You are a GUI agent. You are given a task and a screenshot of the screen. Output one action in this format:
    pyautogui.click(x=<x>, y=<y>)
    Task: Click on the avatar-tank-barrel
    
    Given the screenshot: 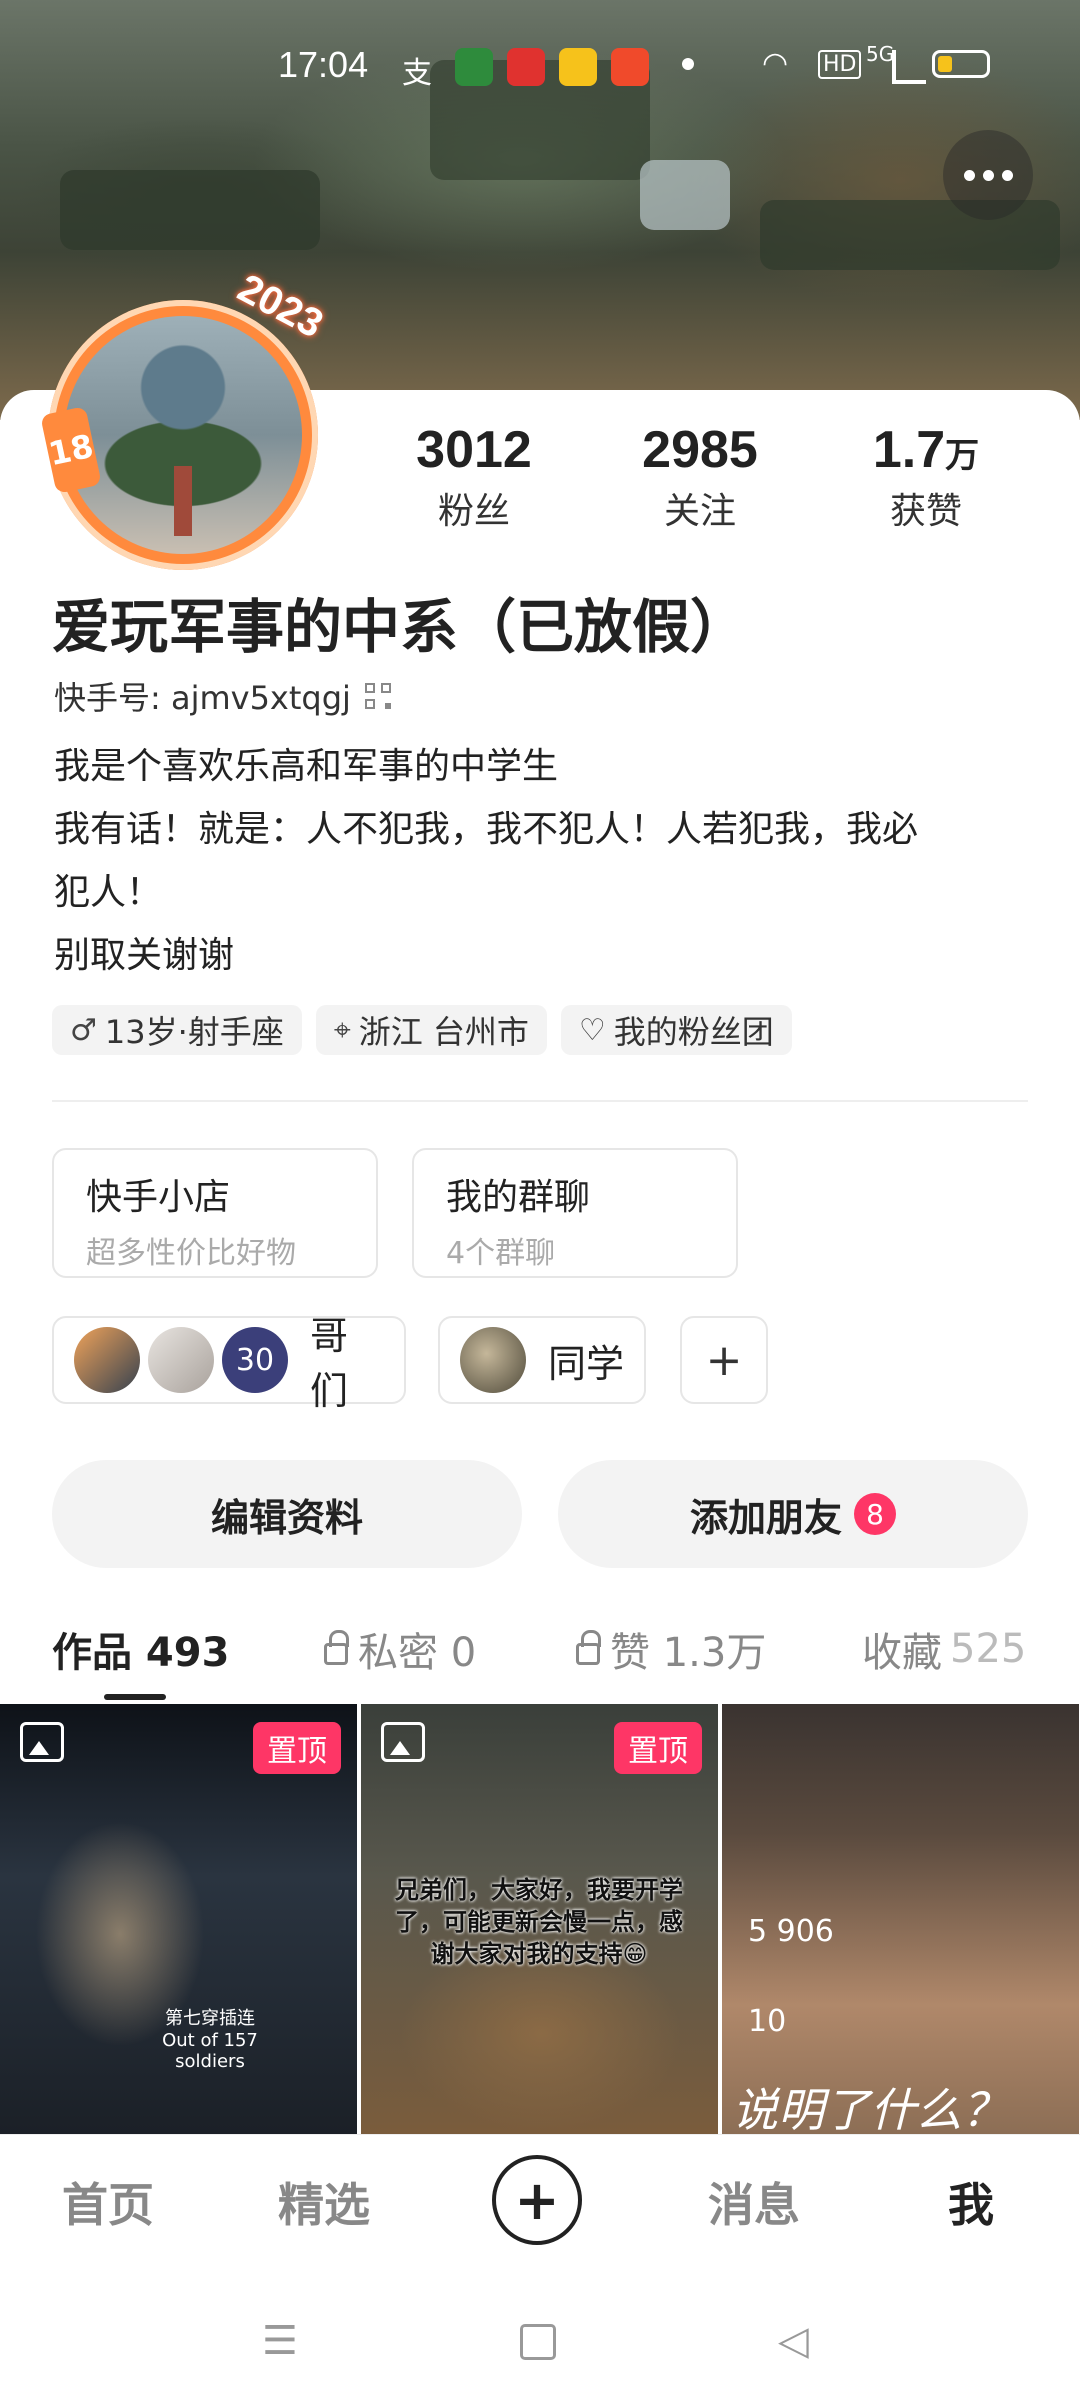 What is the action you would take?
    pyautogui.click(x=183, y=501)
    